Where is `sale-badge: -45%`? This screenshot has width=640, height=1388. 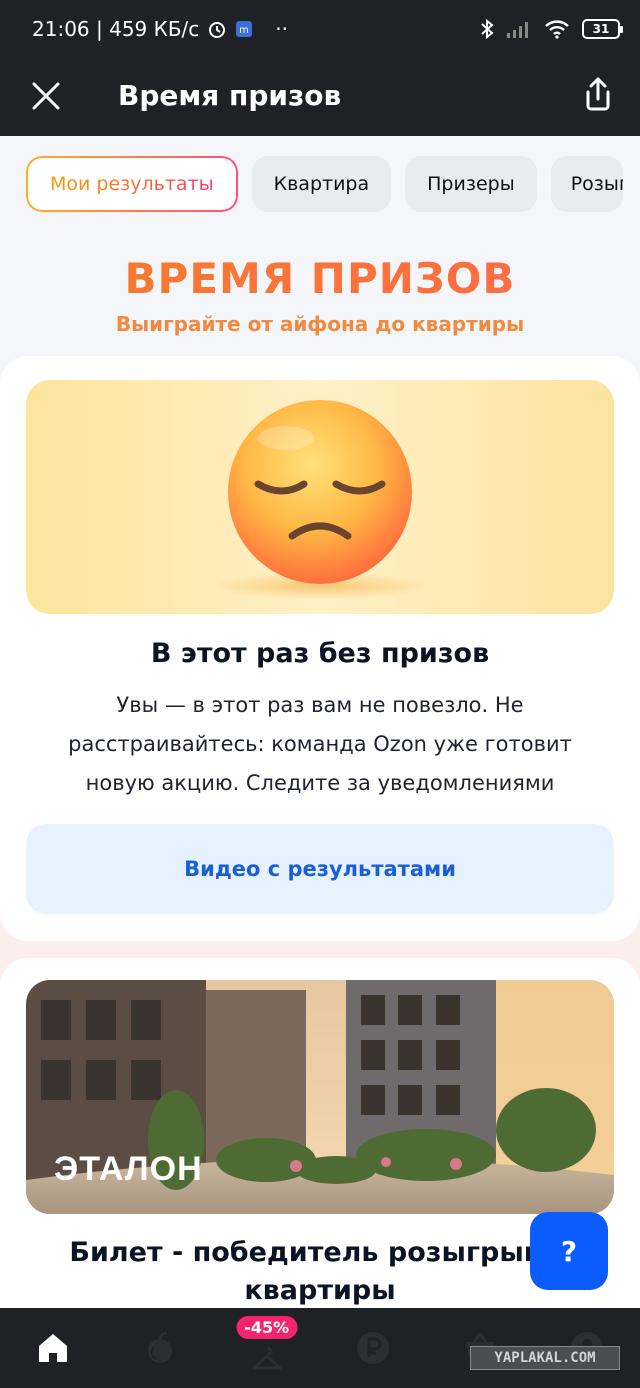
sale-badge: -45% is located at coordinates (267, 1327).